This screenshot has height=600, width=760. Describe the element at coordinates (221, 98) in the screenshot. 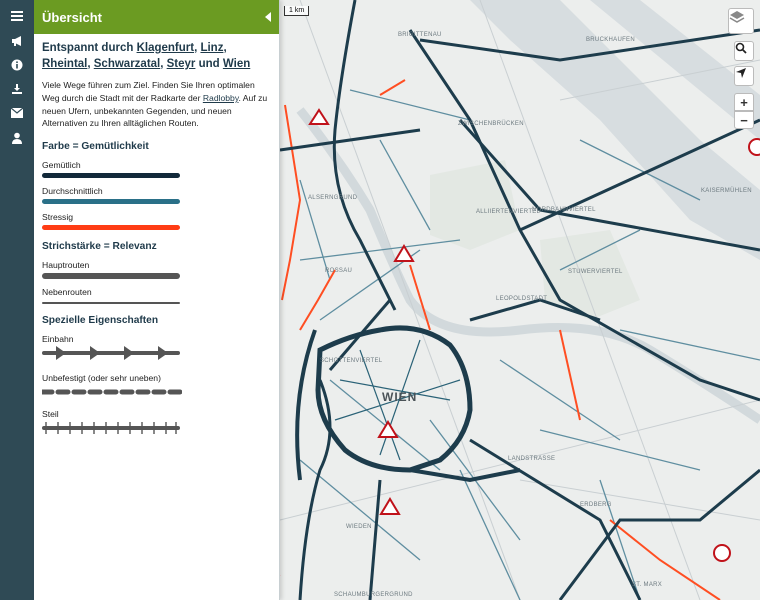

I see `link-radlobby: Radlobby` at that location.